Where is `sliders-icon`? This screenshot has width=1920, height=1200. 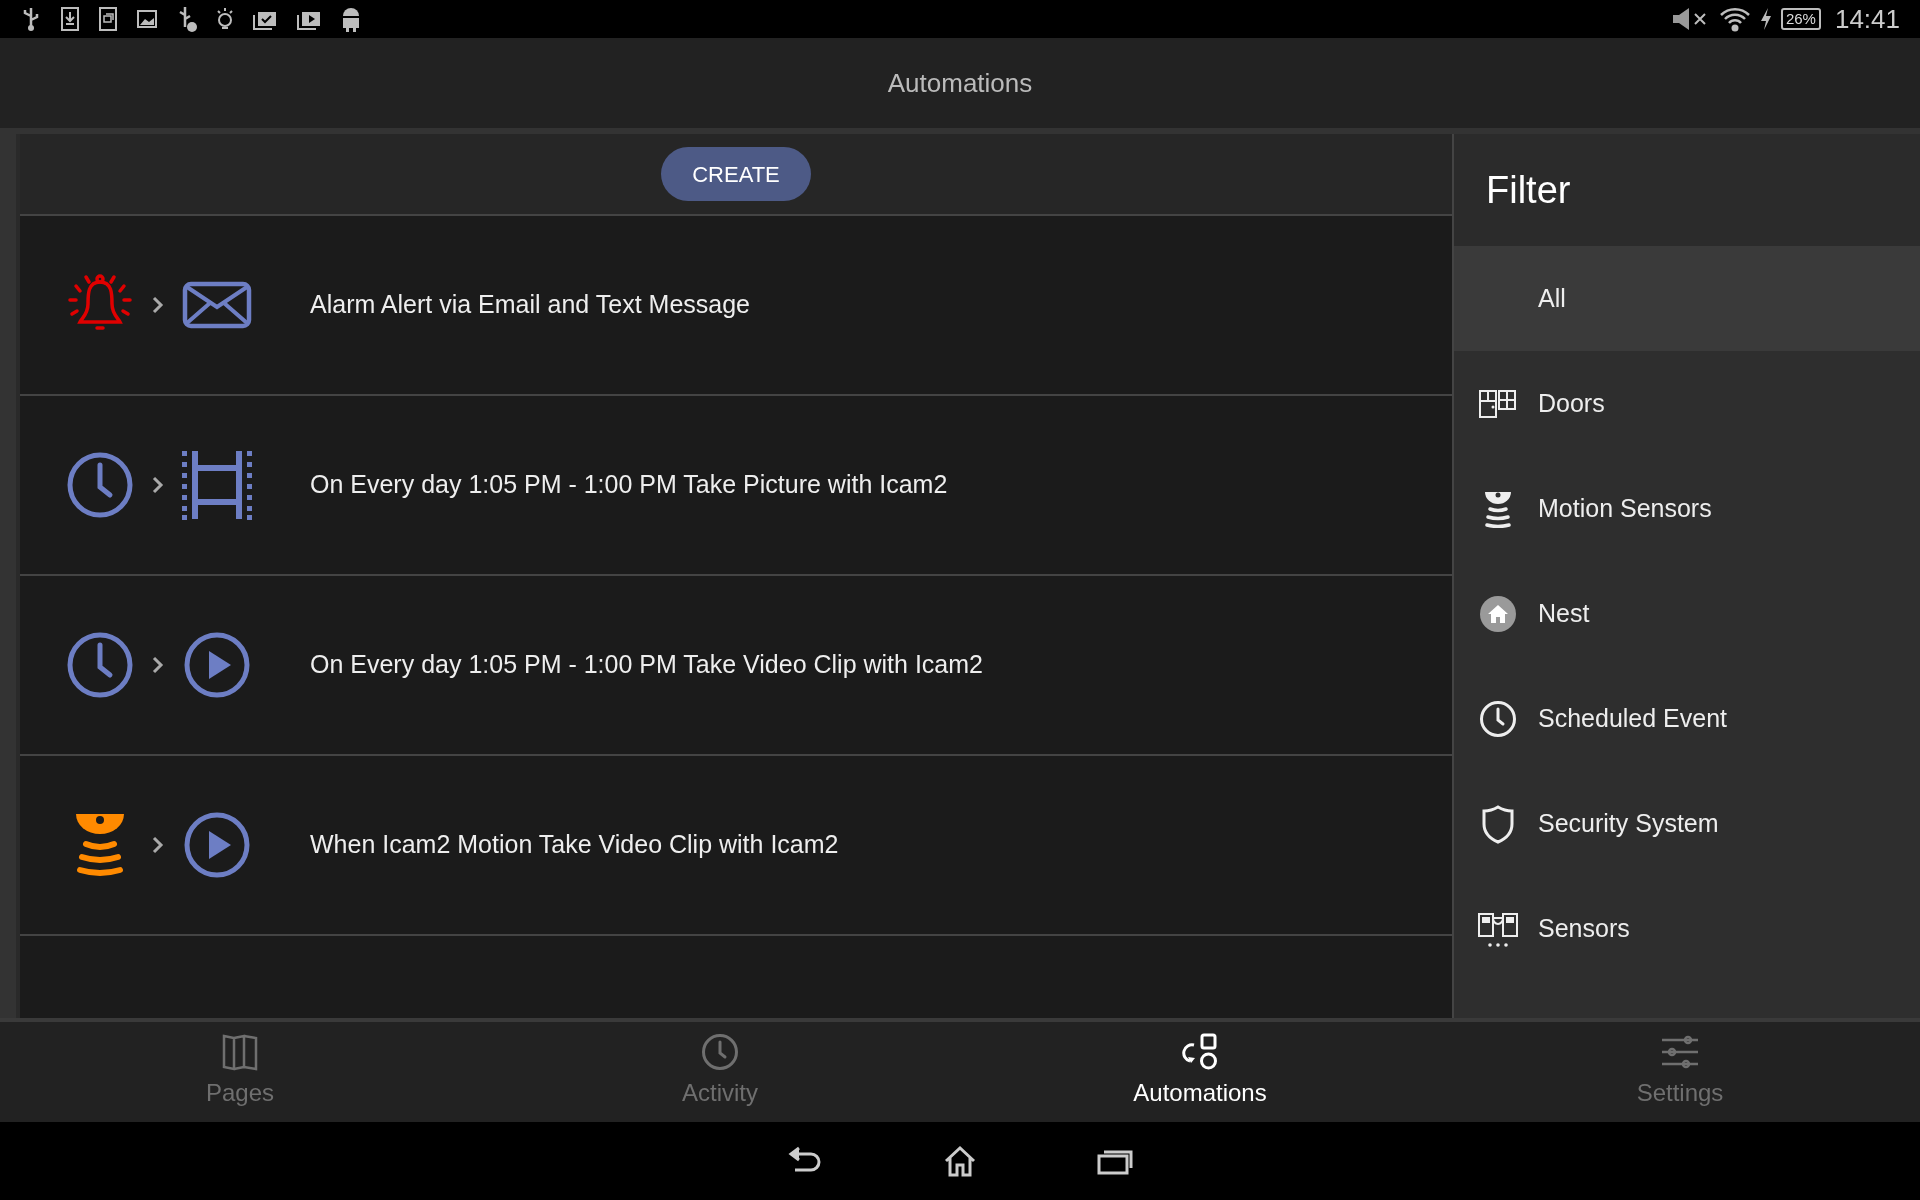 sliders-icon is located at coordinates (1680, 1052).